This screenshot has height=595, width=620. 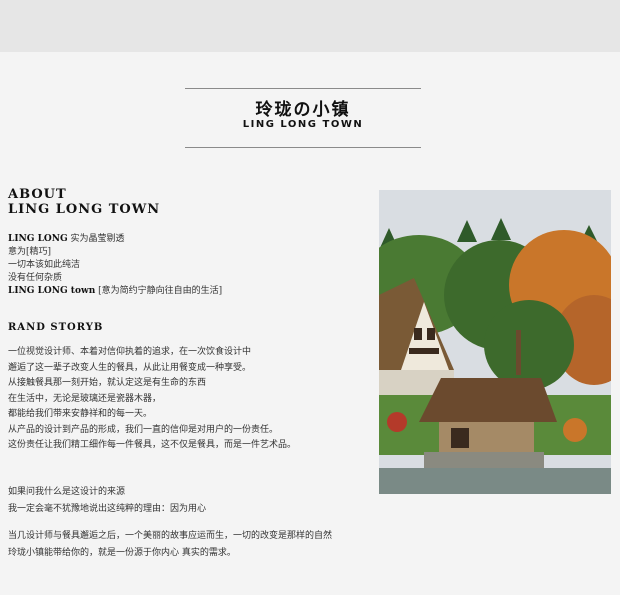 I want to click on about-heading: ABOUT LING LONG TOWN, so click(x=84, y=202).